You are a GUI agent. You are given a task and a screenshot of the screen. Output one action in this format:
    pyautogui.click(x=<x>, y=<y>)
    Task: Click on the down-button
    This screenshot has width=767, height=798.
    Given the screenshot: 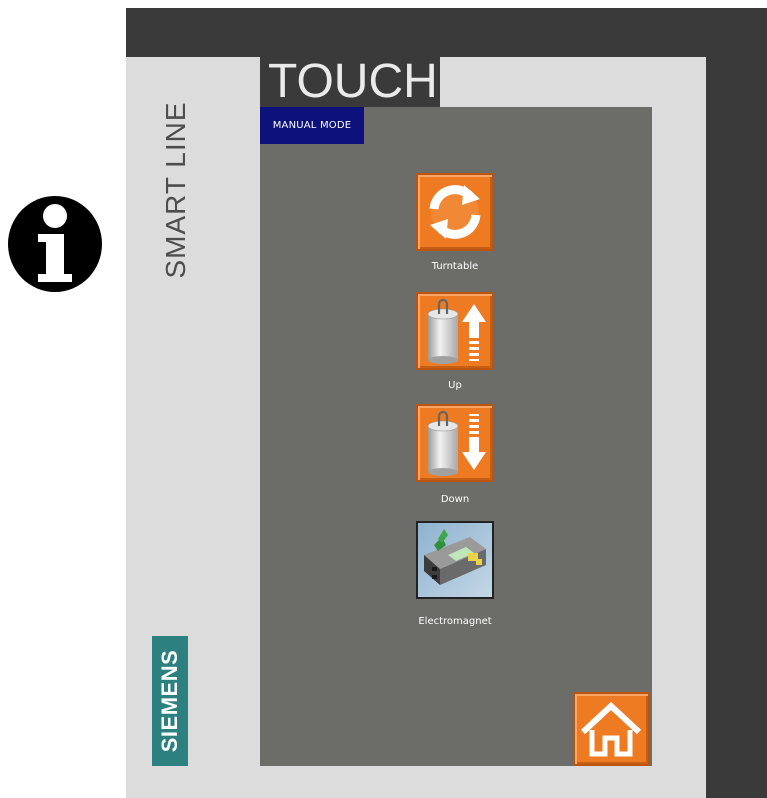 What is the action you would take?
    pyautogui.click(x=455, y=443)
    